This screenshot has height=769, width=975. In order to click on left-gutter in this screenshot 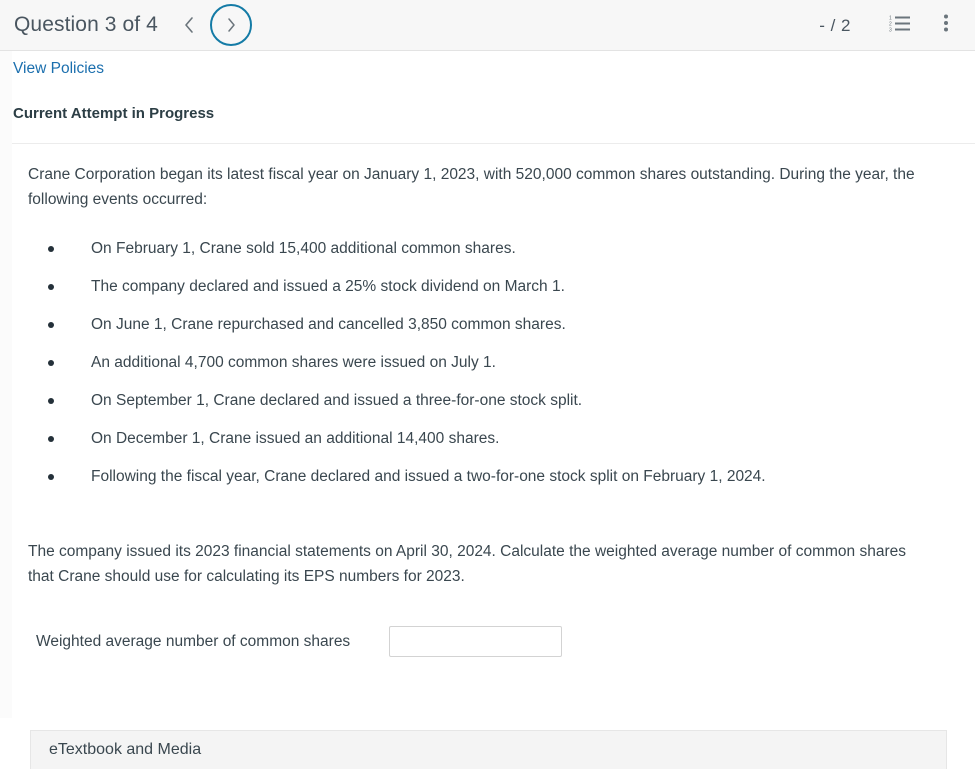, I will do `click(6, 384)`.